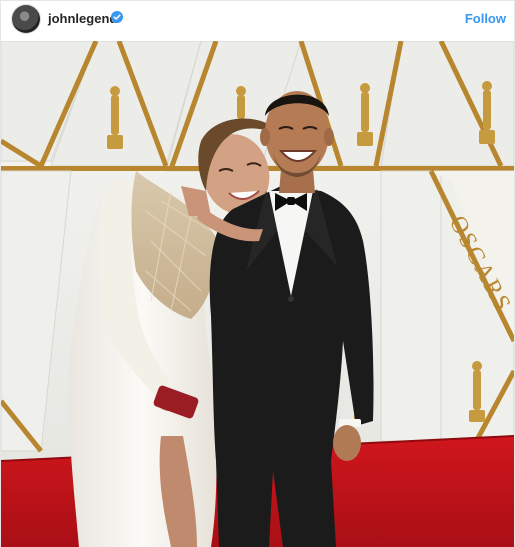  Describe the element at coordinates (485, 18) in the screenshot. I see `follow-button: Follow` at that location.